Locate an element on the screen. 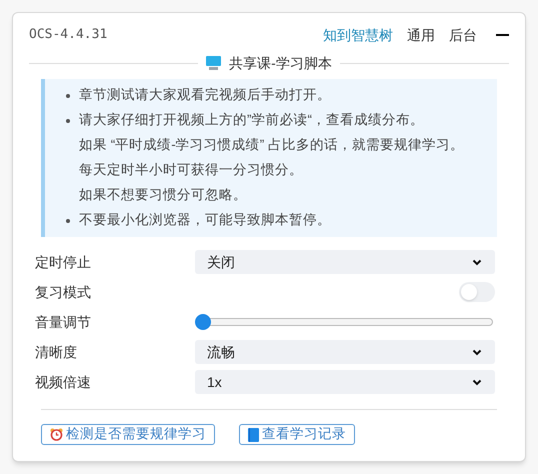 The width and height of the screenshot is (538, 474). nav-tab: 知到智慧树 is located at coordinates (358, 35).